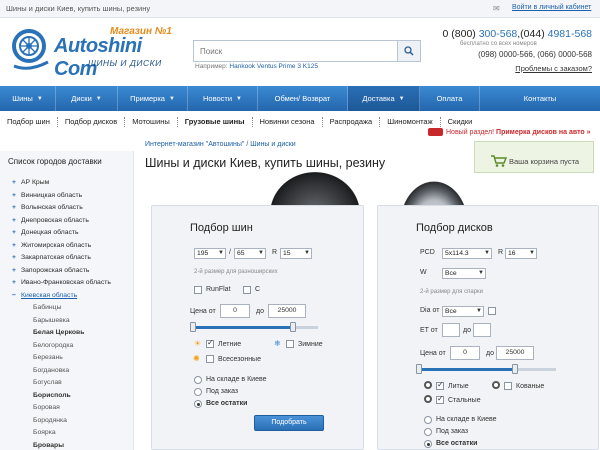 The height and width of the screenshot is (450, 600). I want to click on collapse-icon: −, so click(16, 296).